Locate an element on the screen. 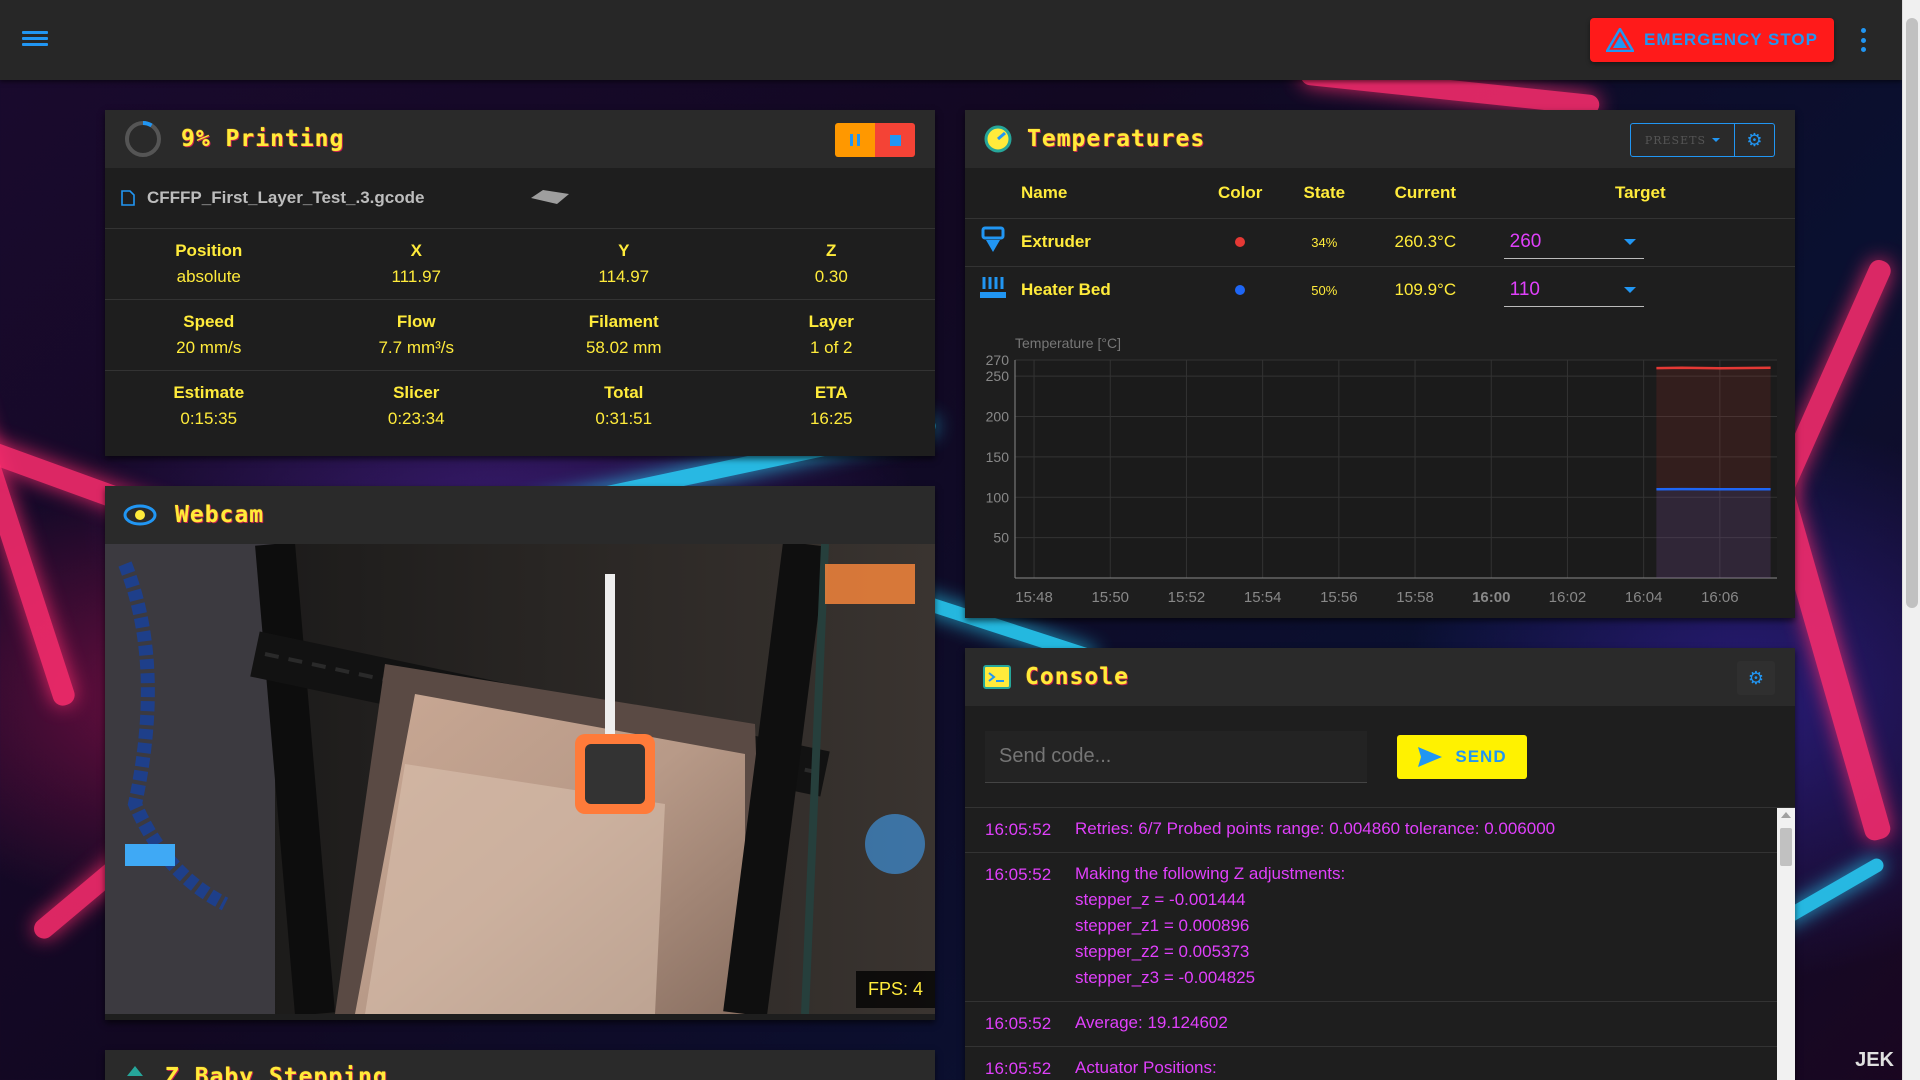 This screenshot has height=1080, width=1920. column-header-current: Current is located at coordinates (1425, 192).